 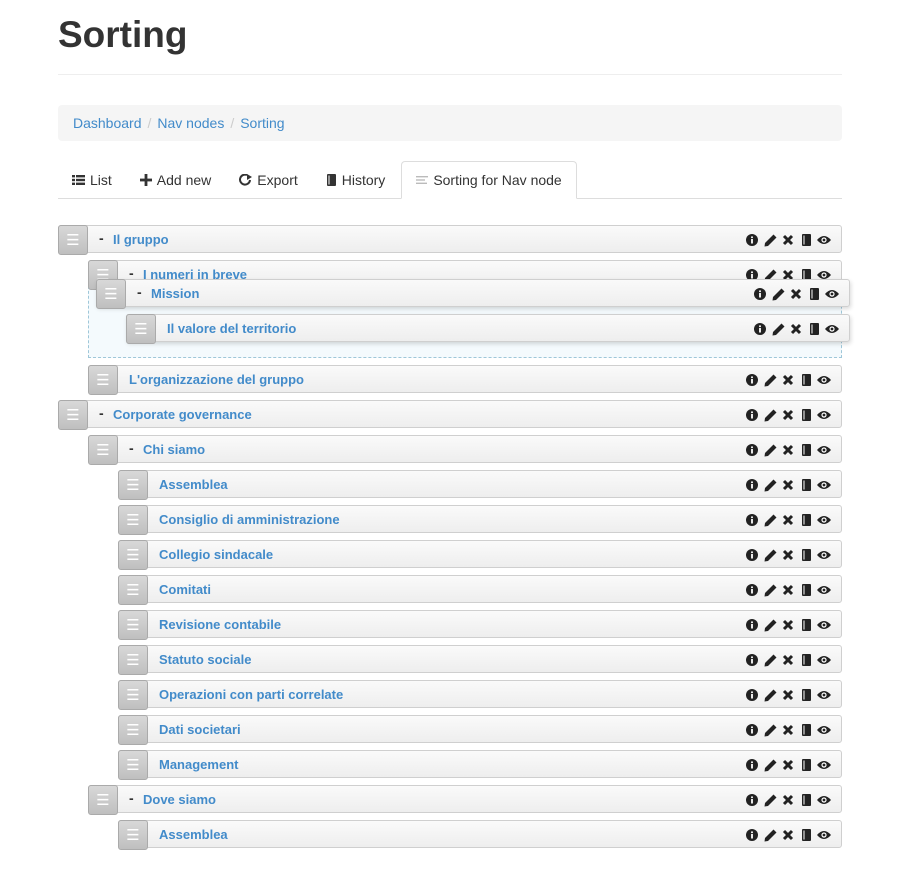 I want to click on tree-node-label: Dati societari, so click(x=200, y=729).